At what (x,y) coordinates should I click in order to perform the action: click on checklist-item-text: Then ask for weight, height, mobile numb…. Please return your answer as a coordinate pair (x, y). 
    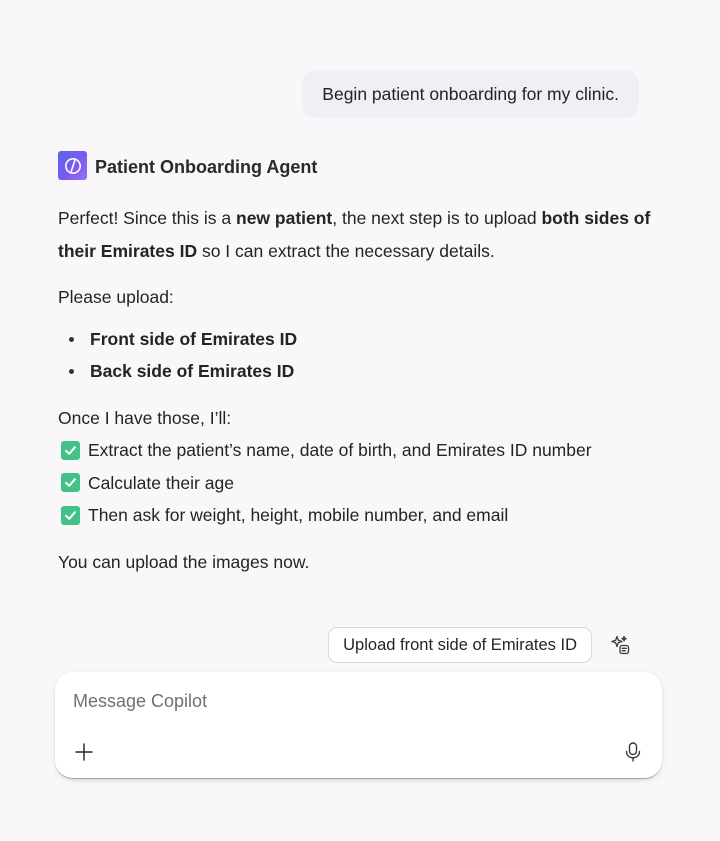
    Looking at the image, I should click on (298, 515).